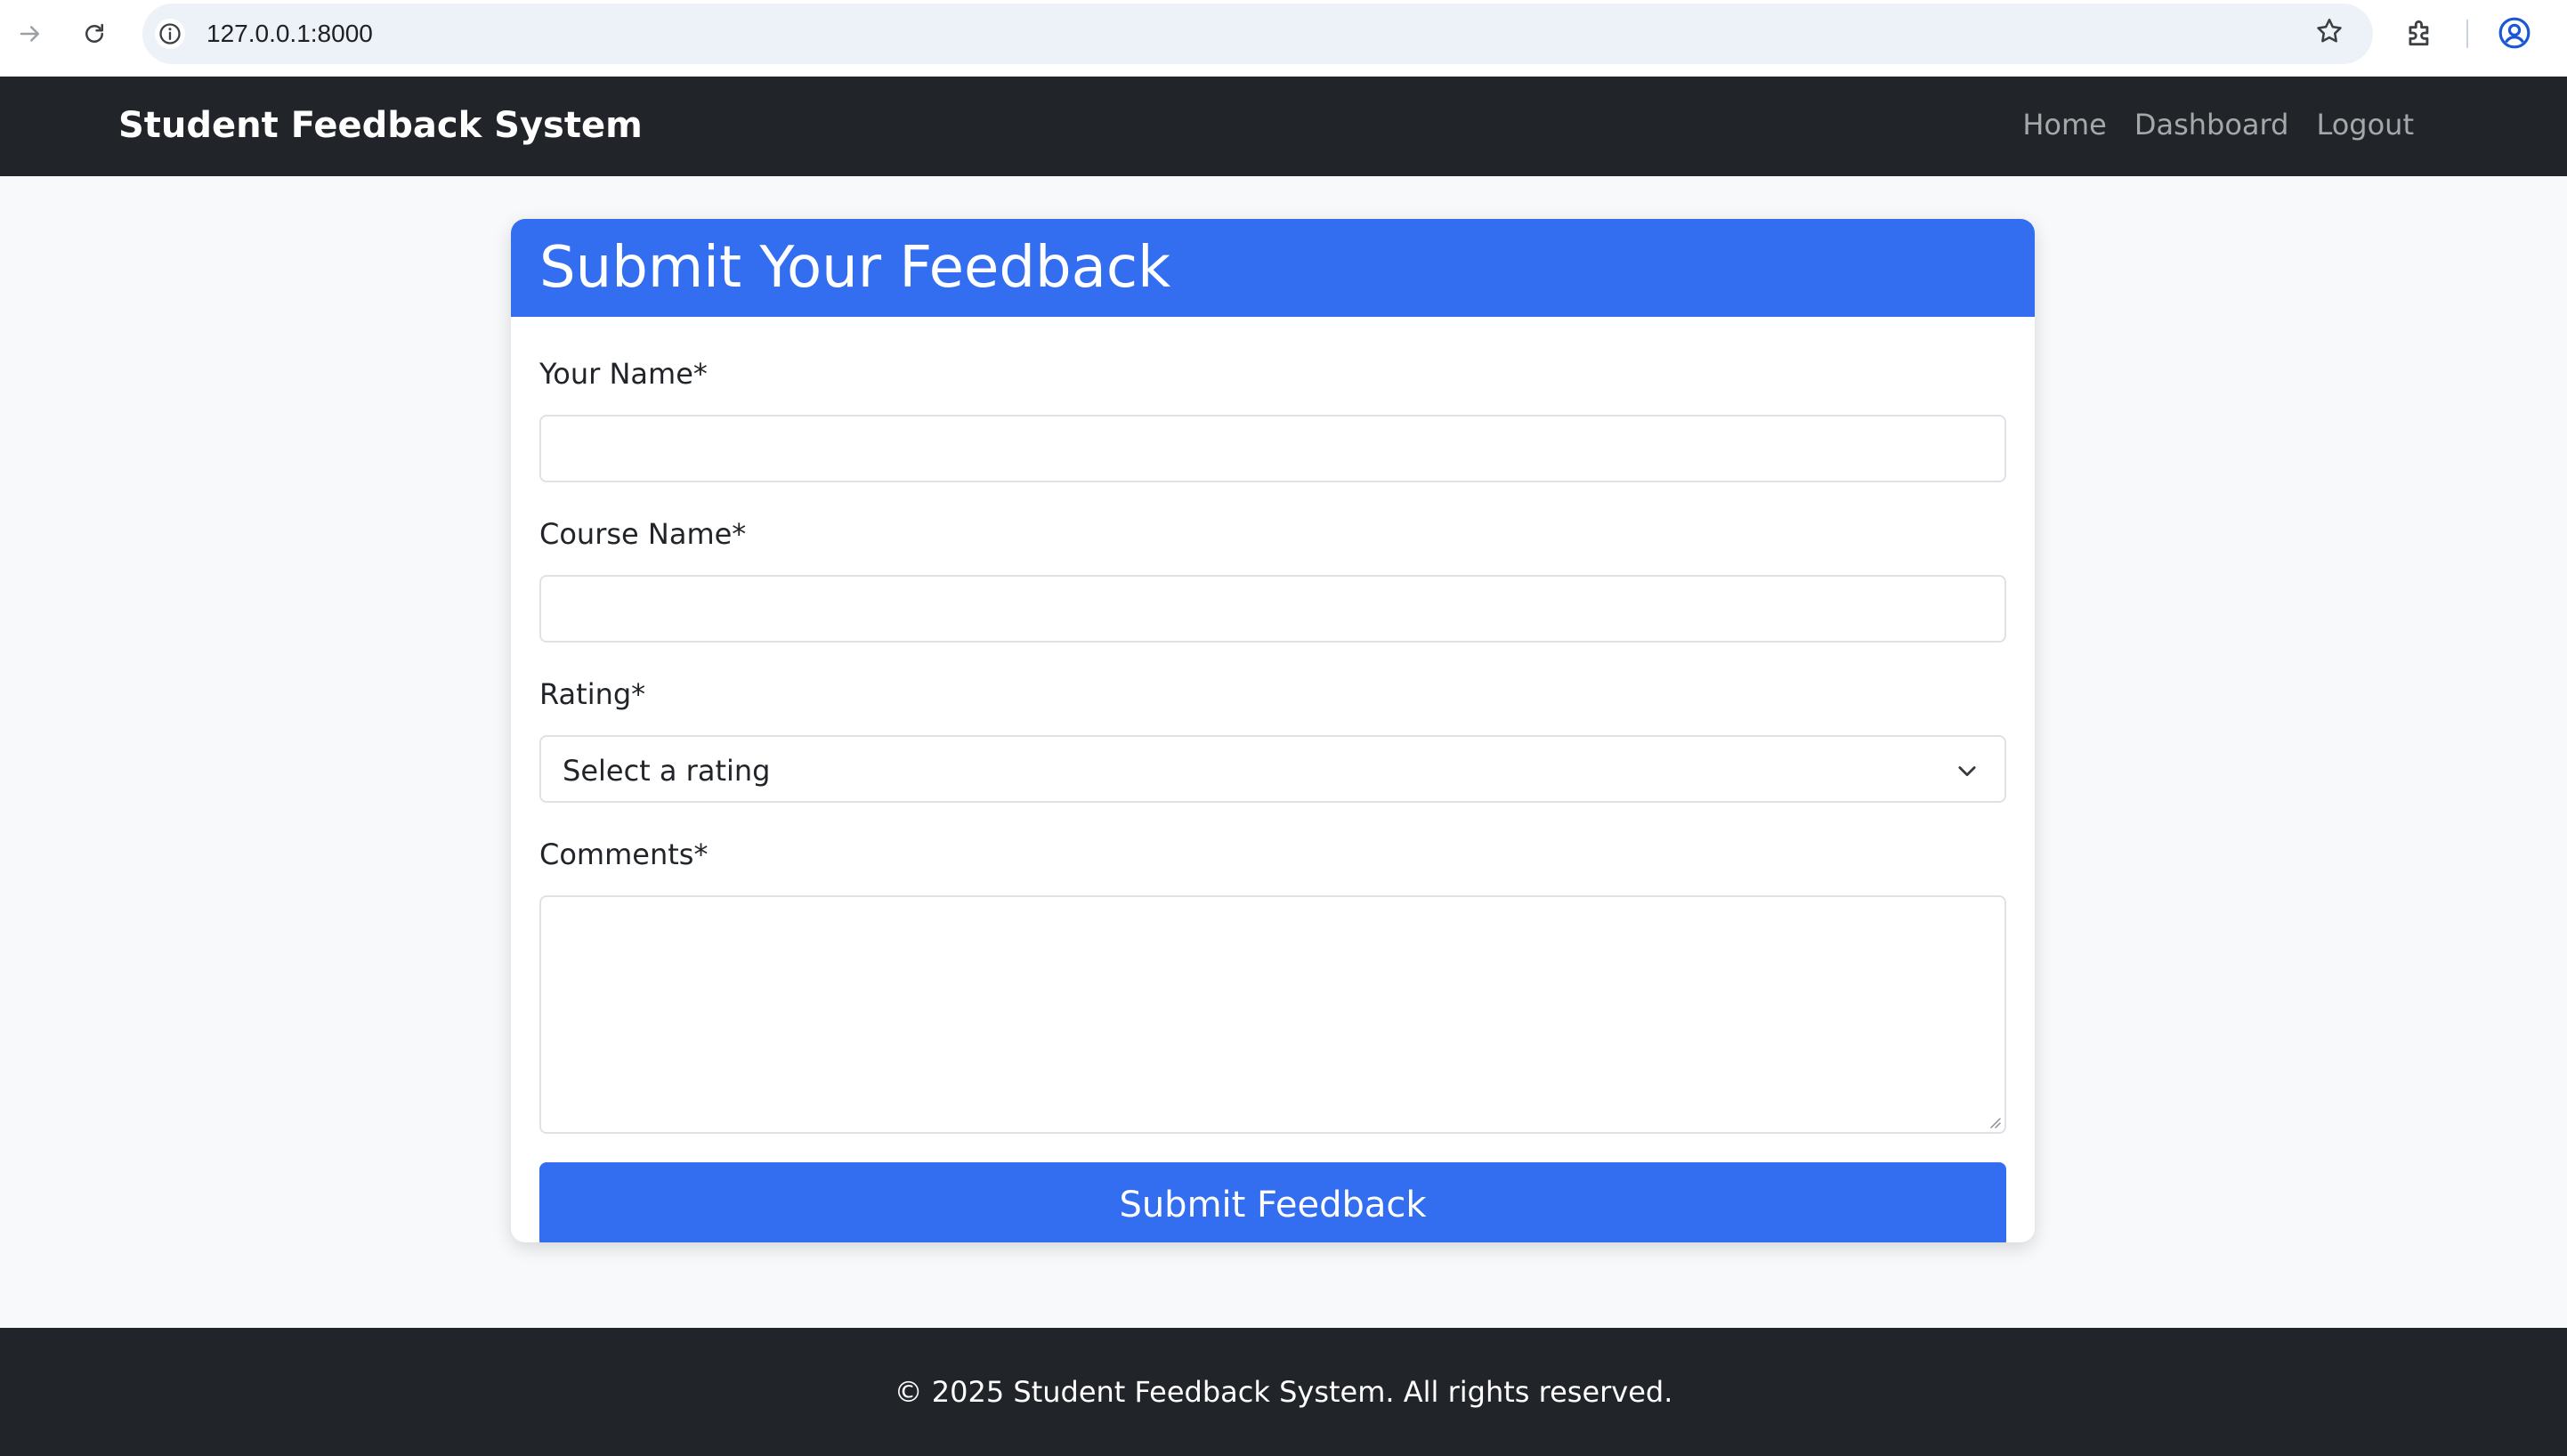 The height and width of the screenshot is (1456, 2567). I want to click on info-icon, so click(170, 33).